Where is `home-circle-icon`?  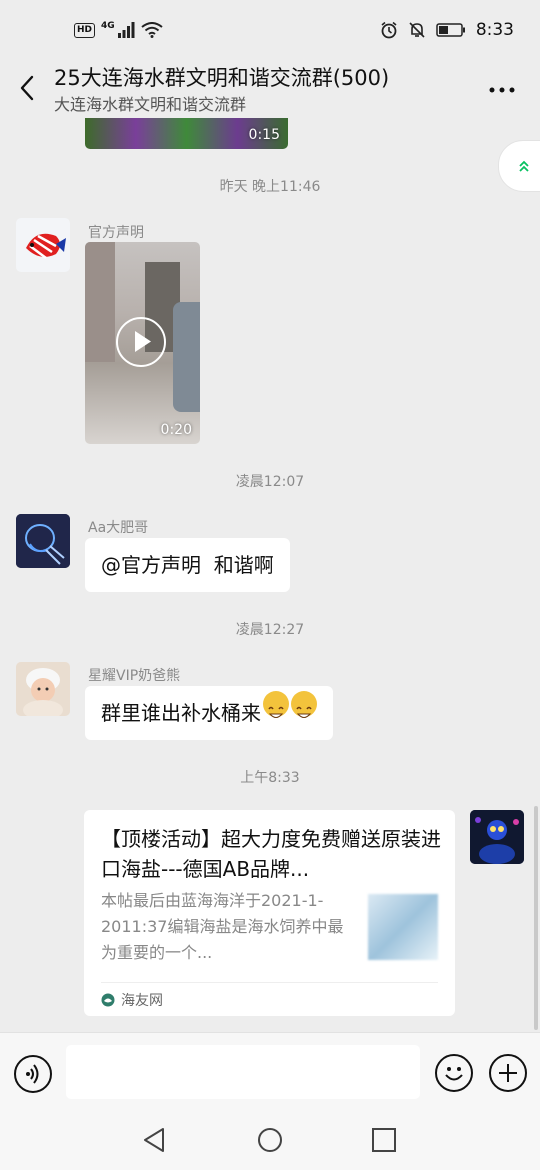
home-circle-icon is located at coordinates (270, 1140).